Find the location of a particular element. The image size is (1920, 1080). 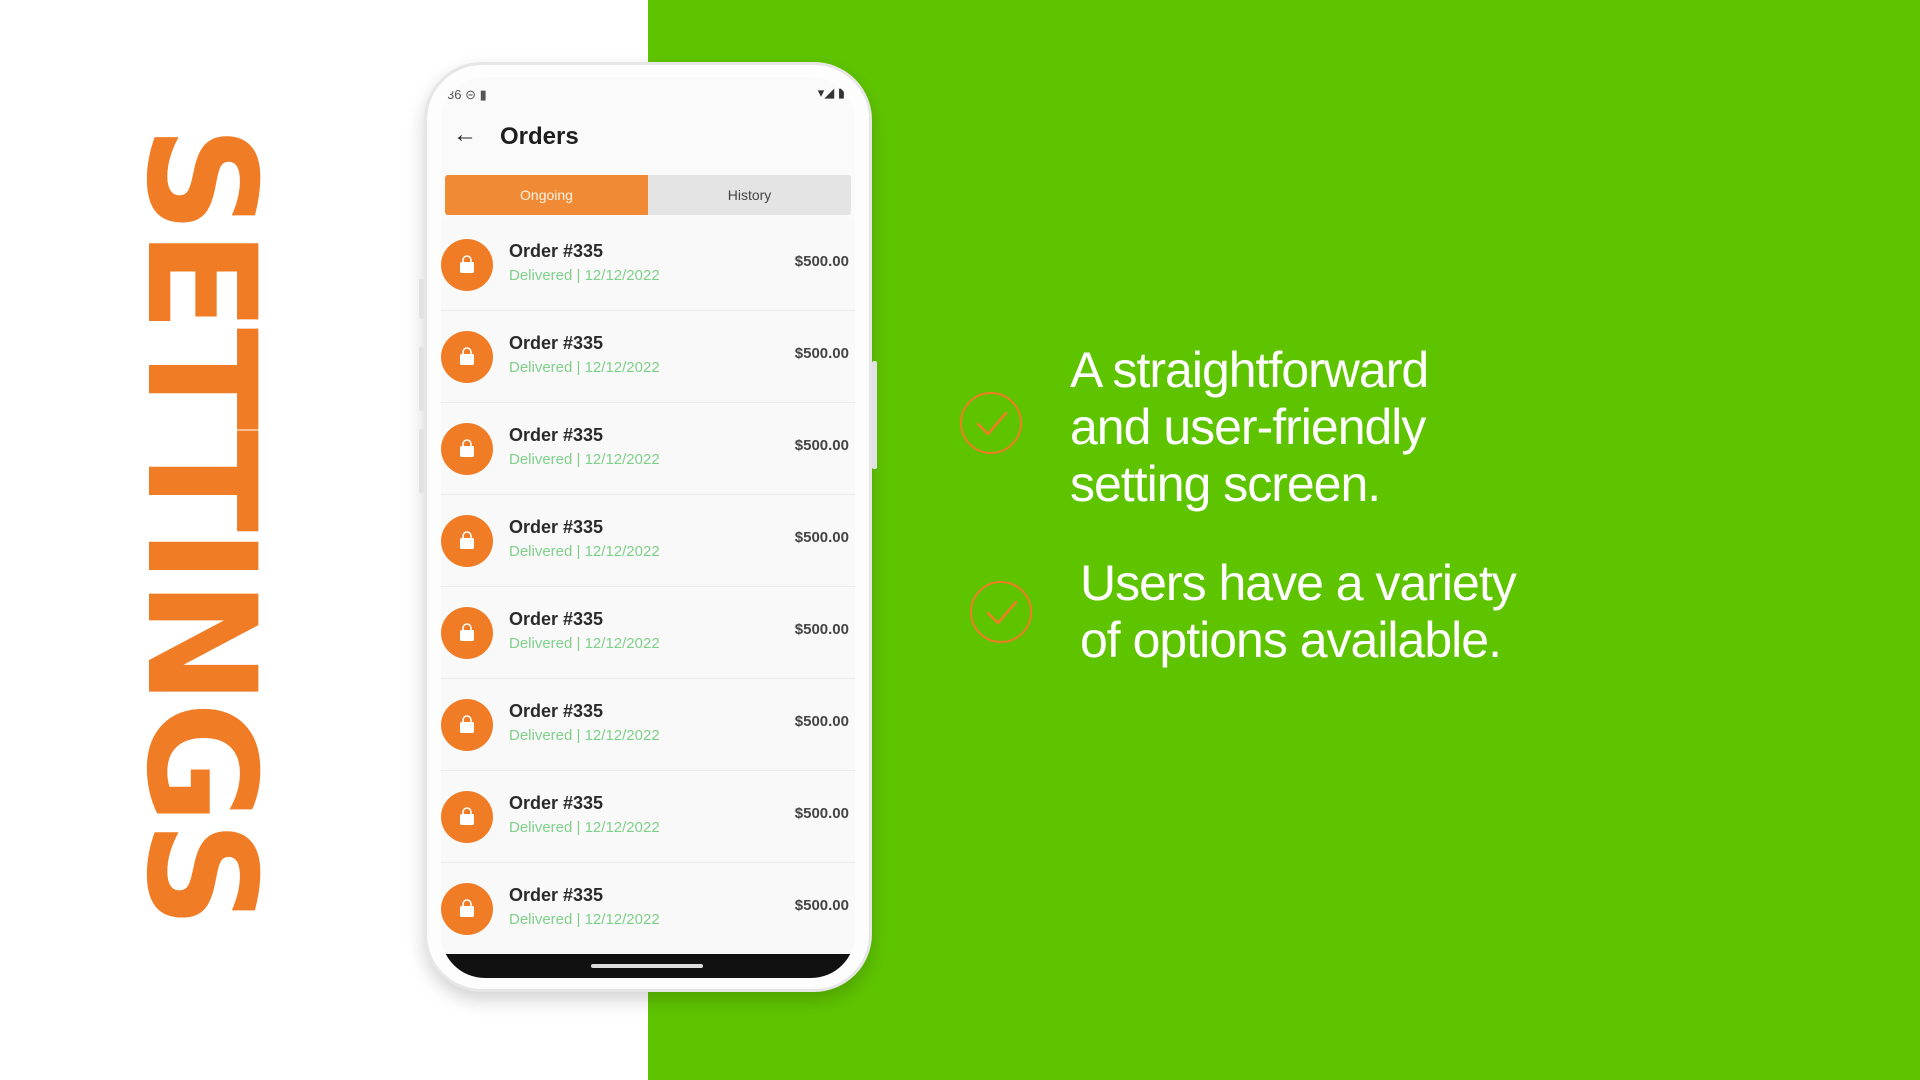

settings-heading: SETTINGS is located at coordinates (200, 525).